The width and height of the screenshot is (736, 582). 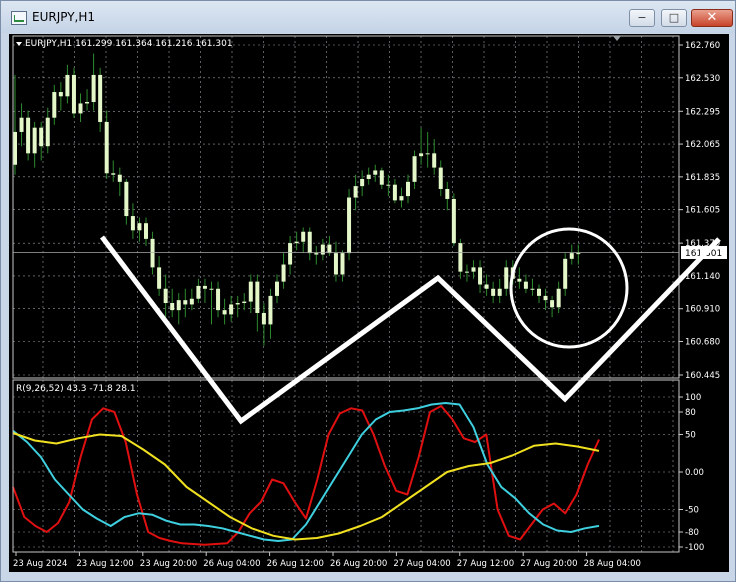 I want to click on circle-marker, so click(x=569, y=288).